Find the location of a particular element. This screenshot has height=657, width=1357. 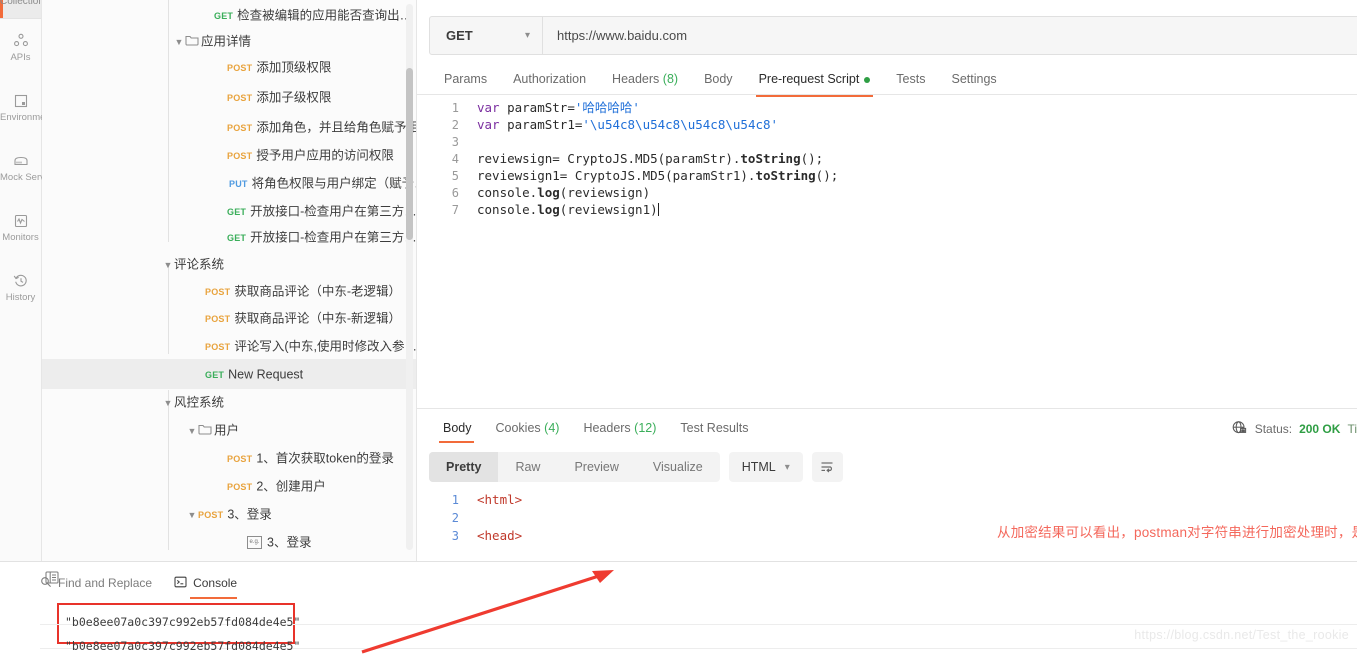

response-tab-test-results: Test Results is located at coordinates (714, 428).